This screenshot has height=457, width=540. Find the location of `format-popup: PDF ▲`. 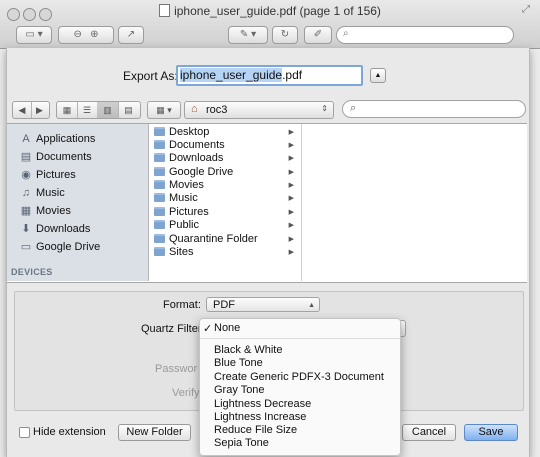

format-popup: PDF ▲ is located at coordinates (263, 304).